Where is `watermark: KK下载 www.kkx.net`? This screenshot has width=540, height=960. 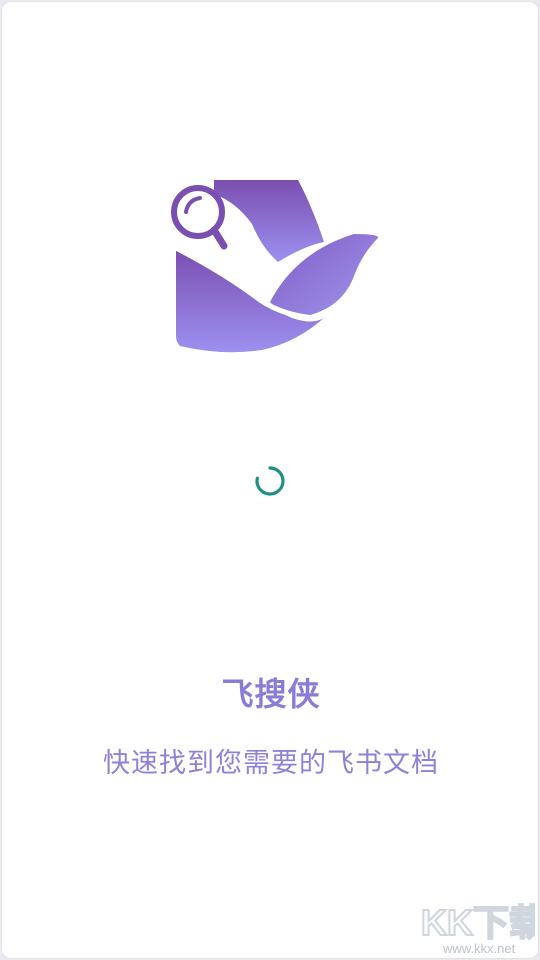
watermark: KK下载 www.kkx.net is located at coordinates (477, 926).